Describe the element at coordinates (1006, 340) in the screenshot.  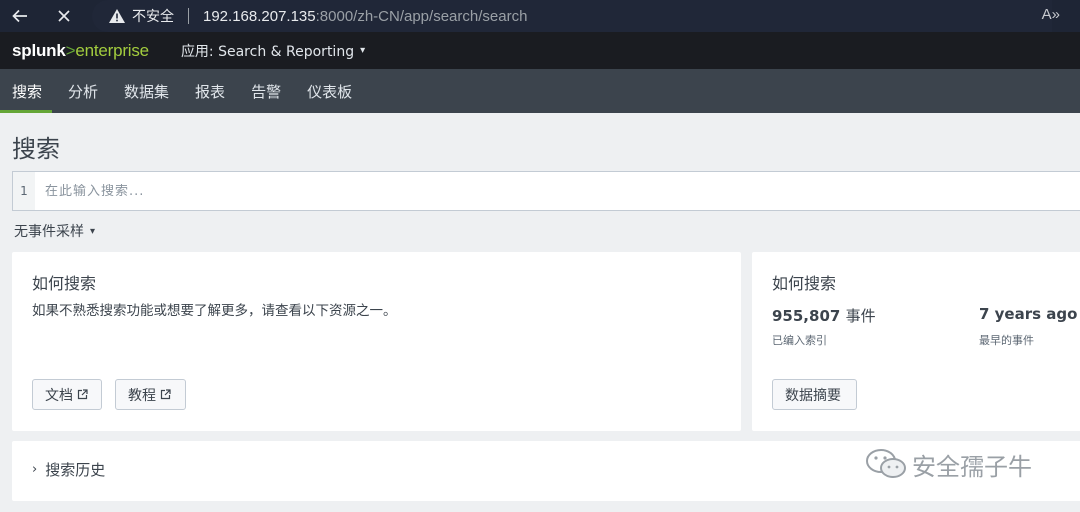
I see `earliest-event-label: 最早的事件` at that location.